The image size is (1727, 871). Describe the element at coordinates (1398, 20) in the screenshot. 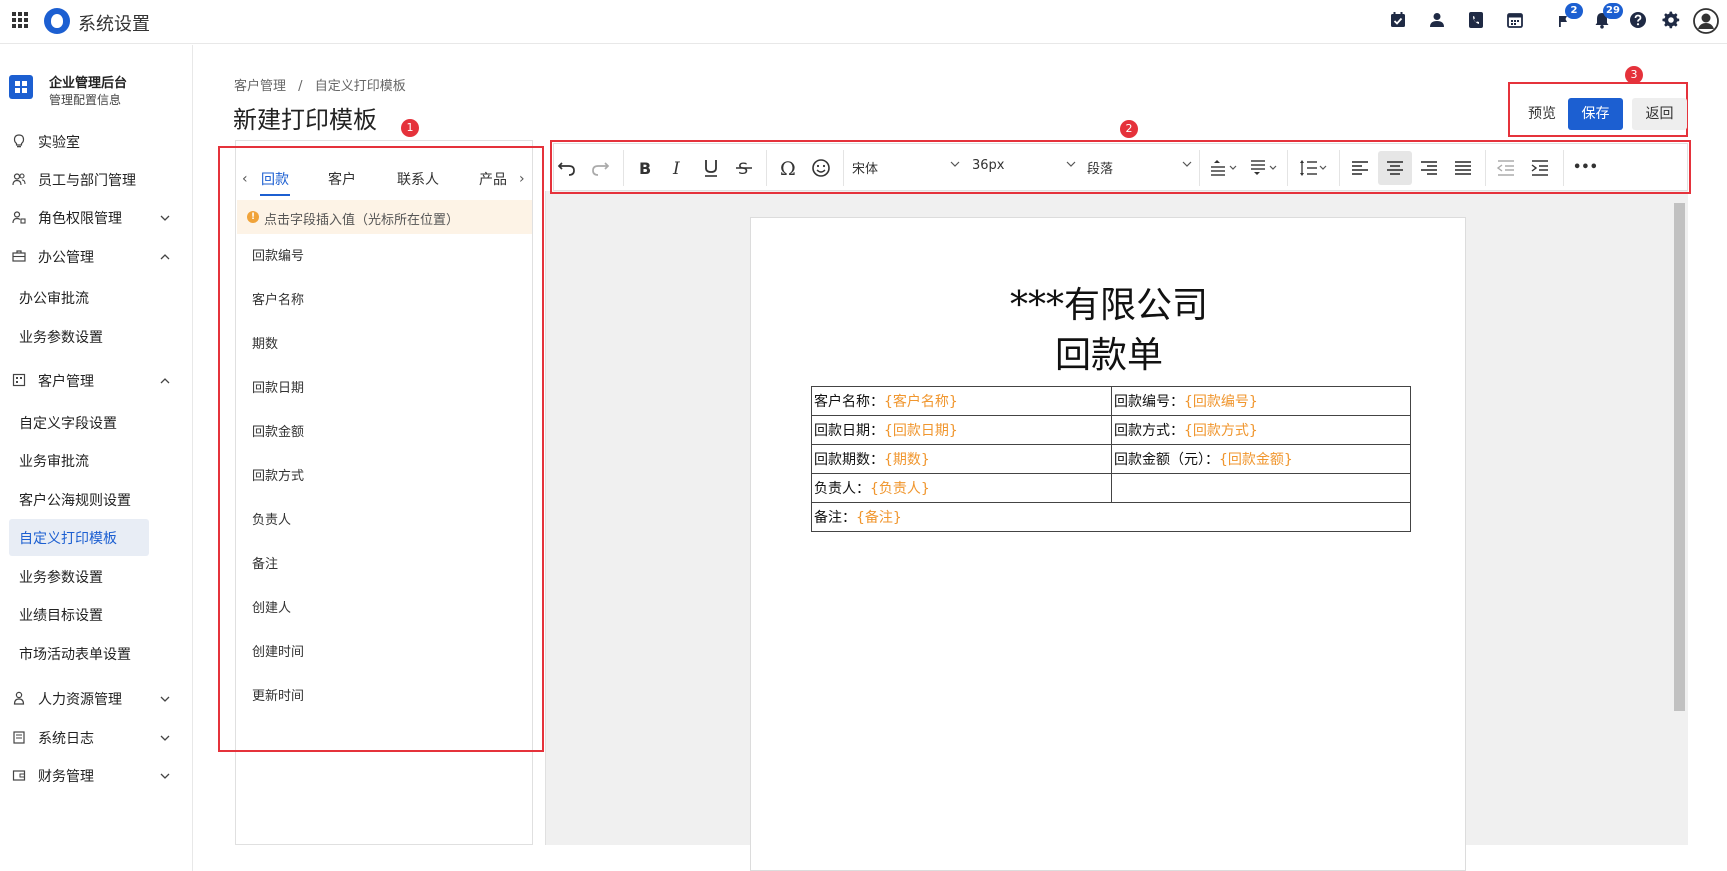

I see `calendar-check-icon` at that location.